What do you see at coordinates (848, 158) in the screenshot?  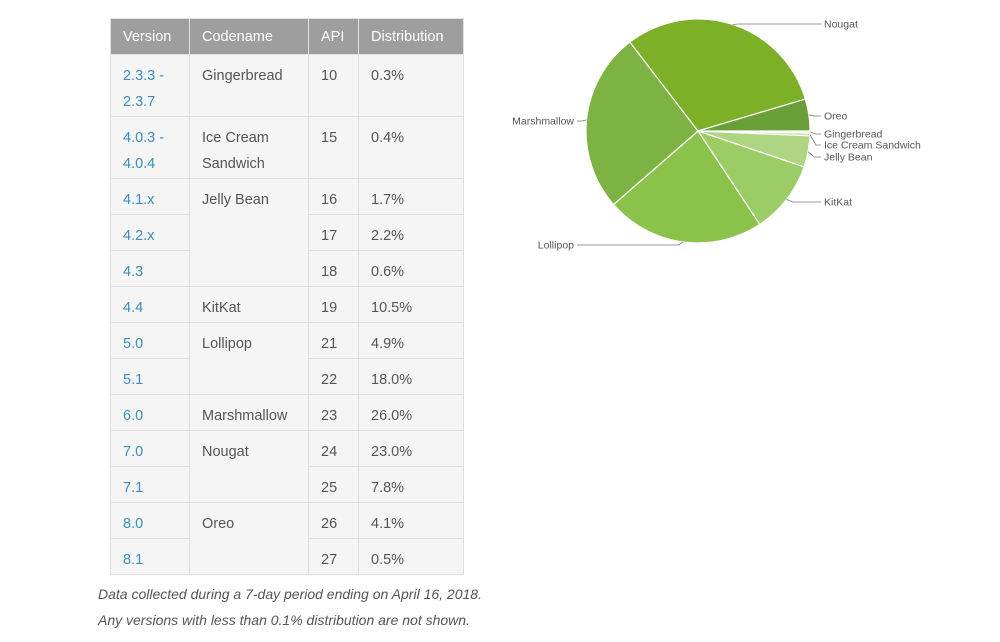 I see `pie-label: Jelly Bean` at bounding box center [848, 158].